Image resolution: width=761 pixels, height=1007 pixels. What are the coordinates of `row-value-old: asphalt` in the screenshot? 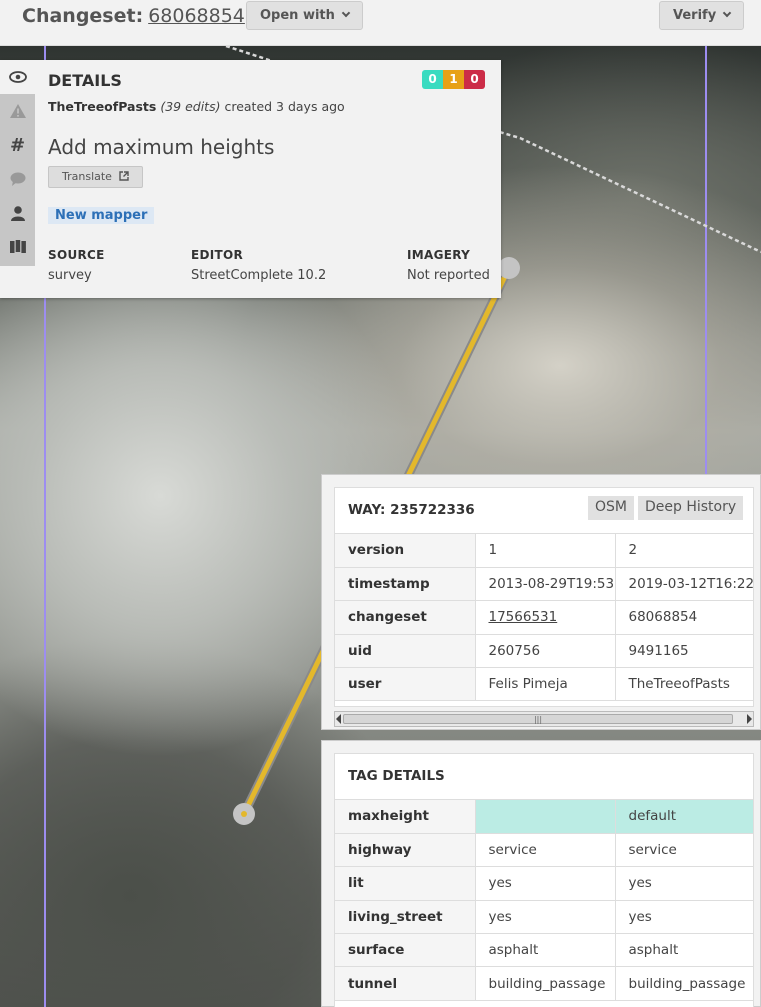 It's located at (545, 950).